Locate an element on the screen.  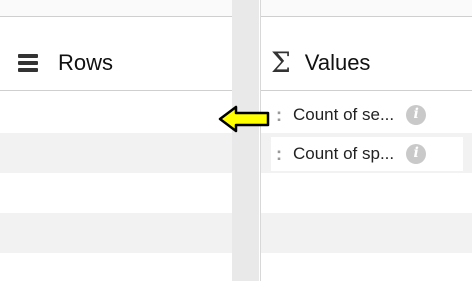
values-title: Values is located at coordinates (337, 62).